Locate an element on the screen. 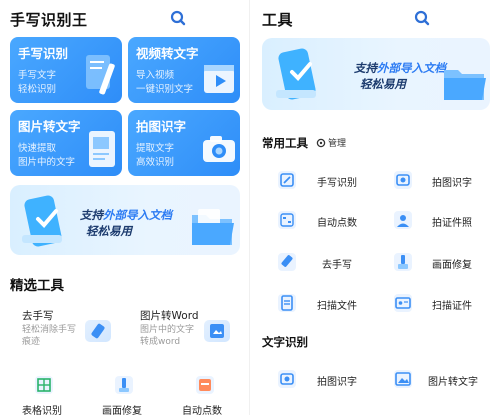  image-word-icon is located at coordinates (217, 331).